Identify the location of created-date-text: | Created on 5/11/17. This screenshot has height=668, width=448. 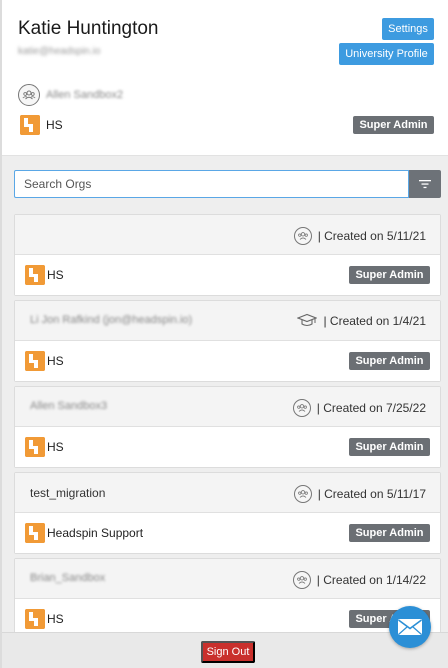
(371, 494).